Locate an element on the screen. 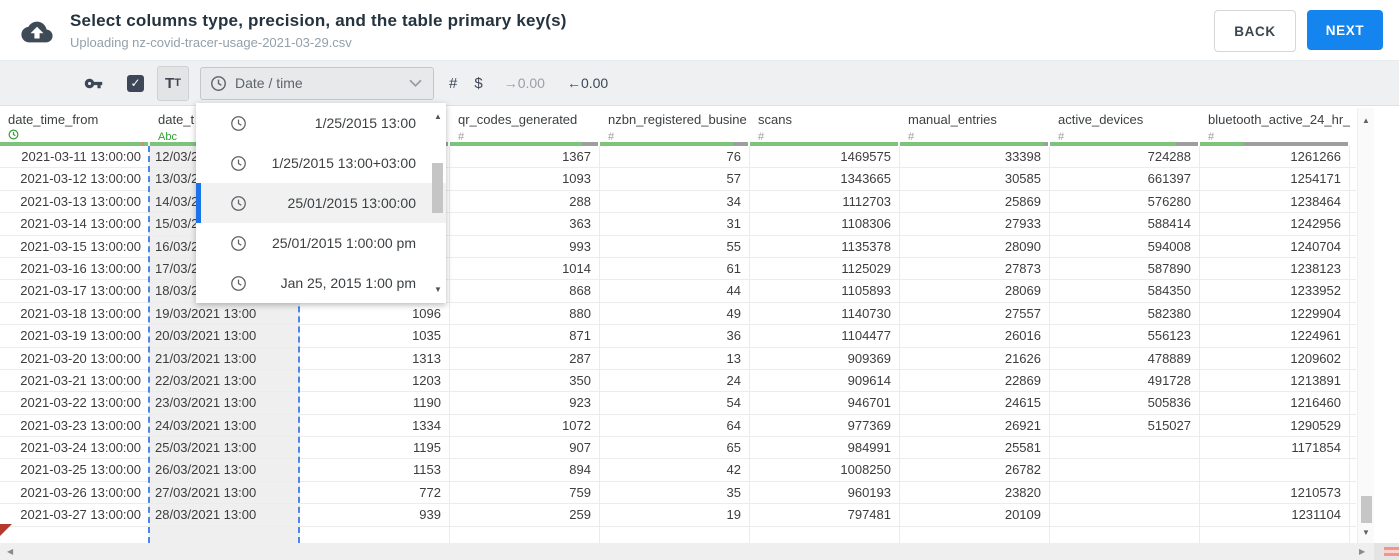  date-format-option: 25/01/2015 13:00:00 is located at coordinates (321, 203).